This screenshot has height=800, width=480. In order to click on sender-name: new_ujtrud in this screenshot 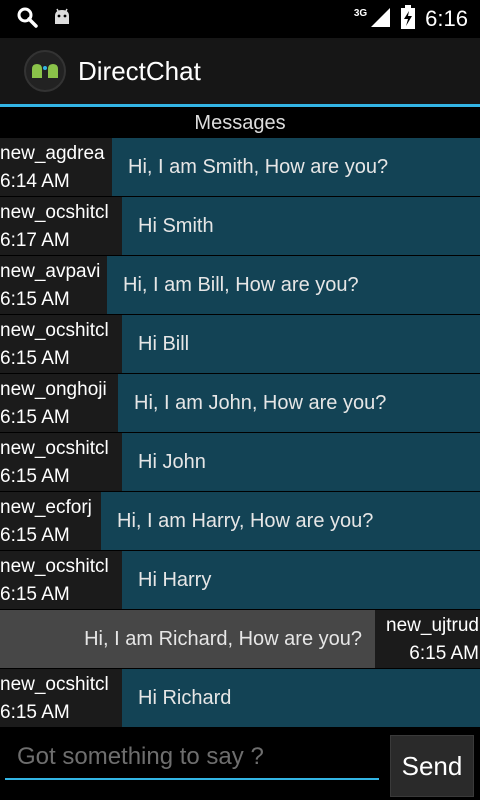, I will do `click(432, 625)`.